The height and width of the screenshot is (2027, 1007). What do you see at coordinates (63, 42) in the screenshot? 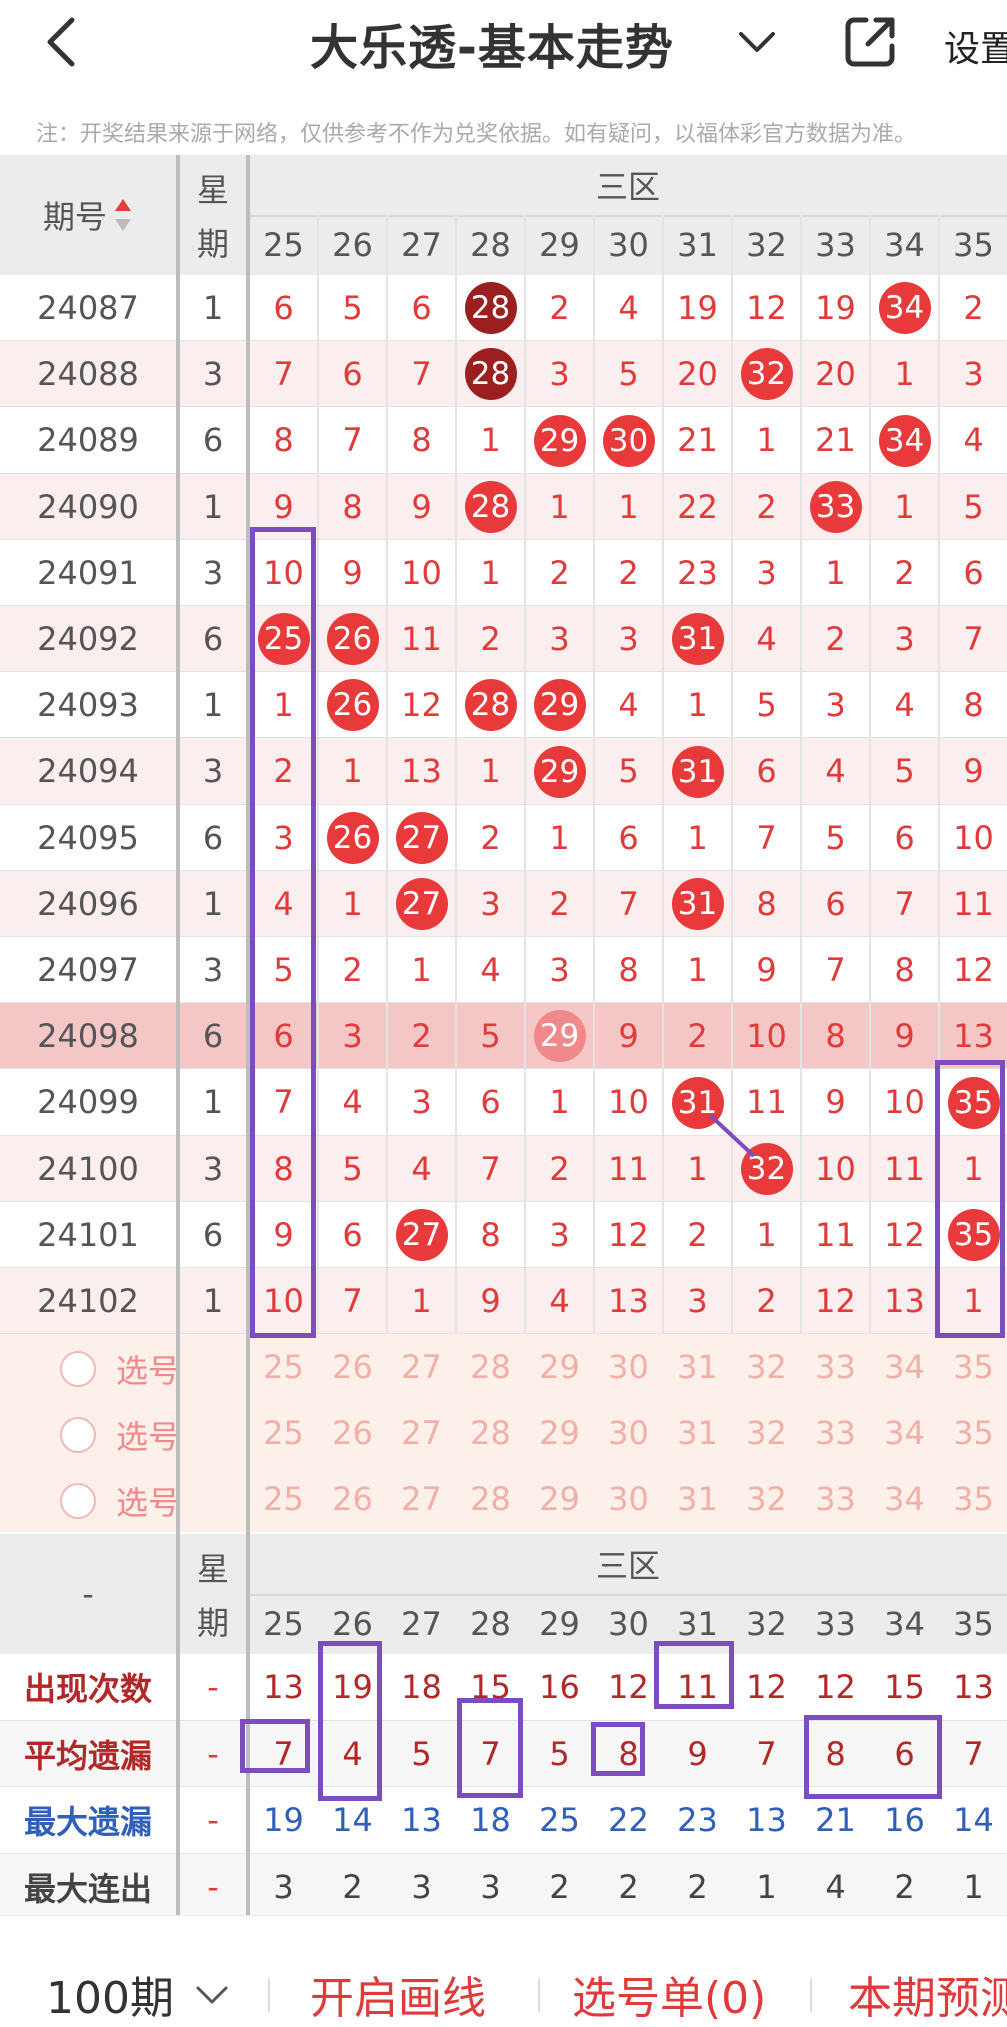
I see `back-arrow-icon` at bounding box center [63, 42].